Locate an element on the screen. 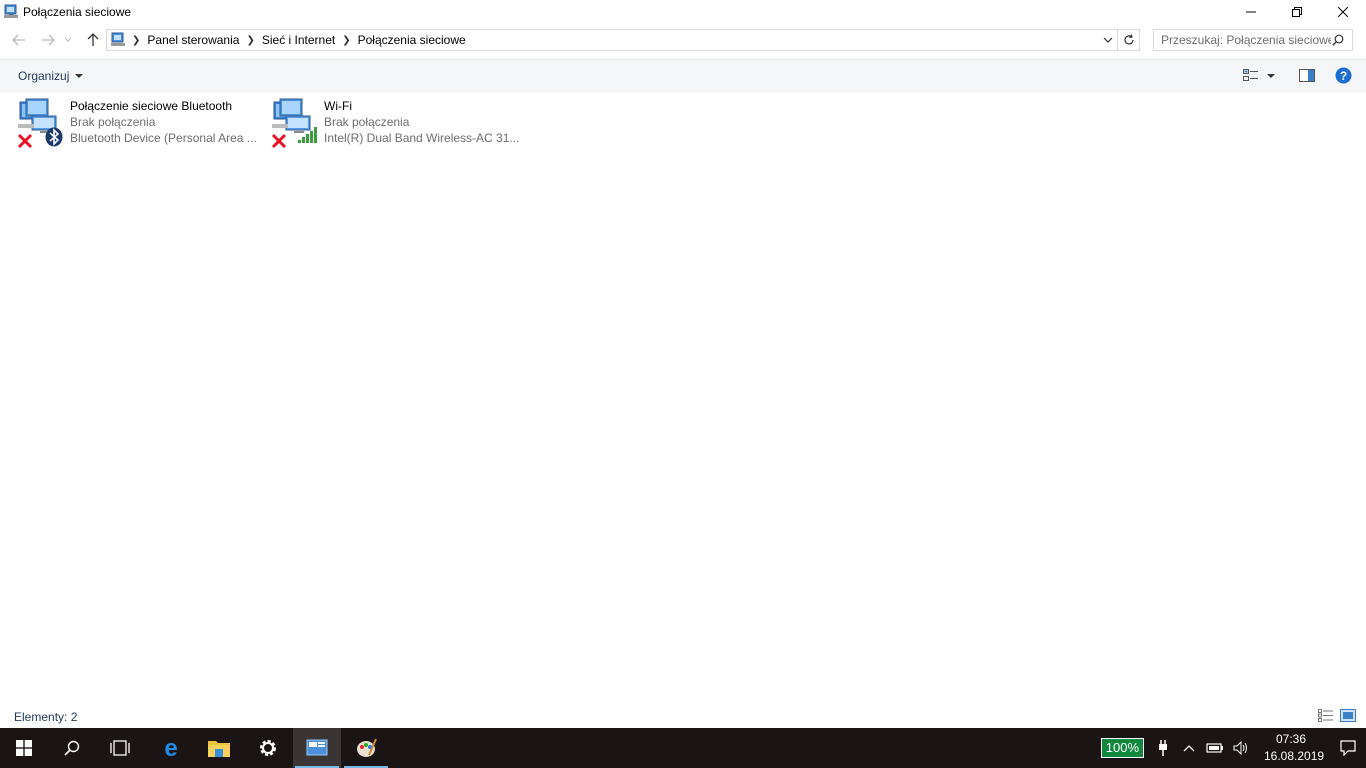  paint-palette-icon is located at coordinates (367, 747).